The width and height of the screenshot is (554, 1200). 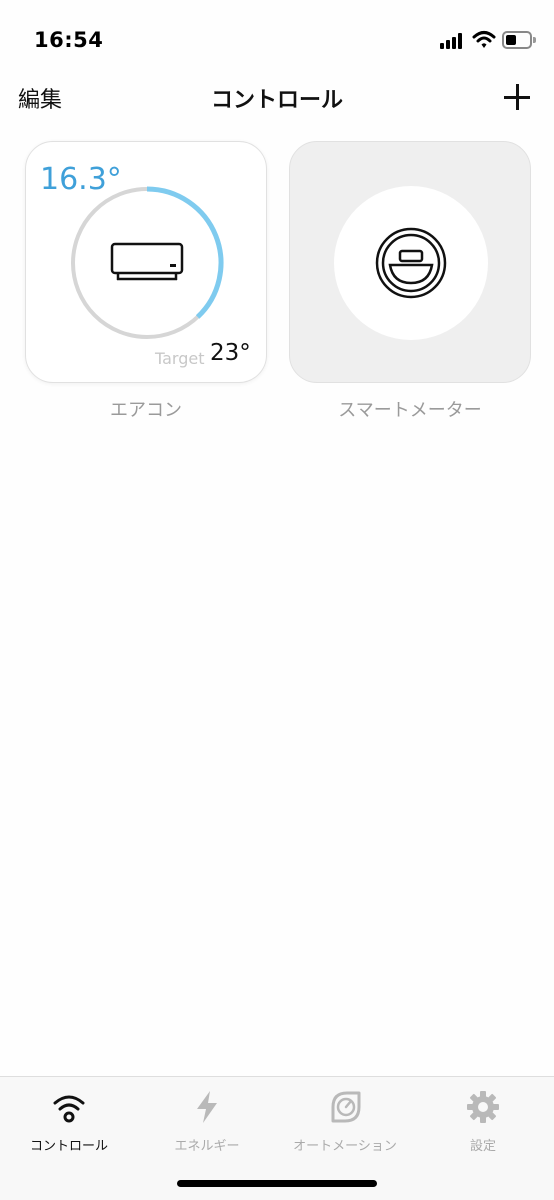 I want to click on smart-meter-icon, so click(x=411, y=263).